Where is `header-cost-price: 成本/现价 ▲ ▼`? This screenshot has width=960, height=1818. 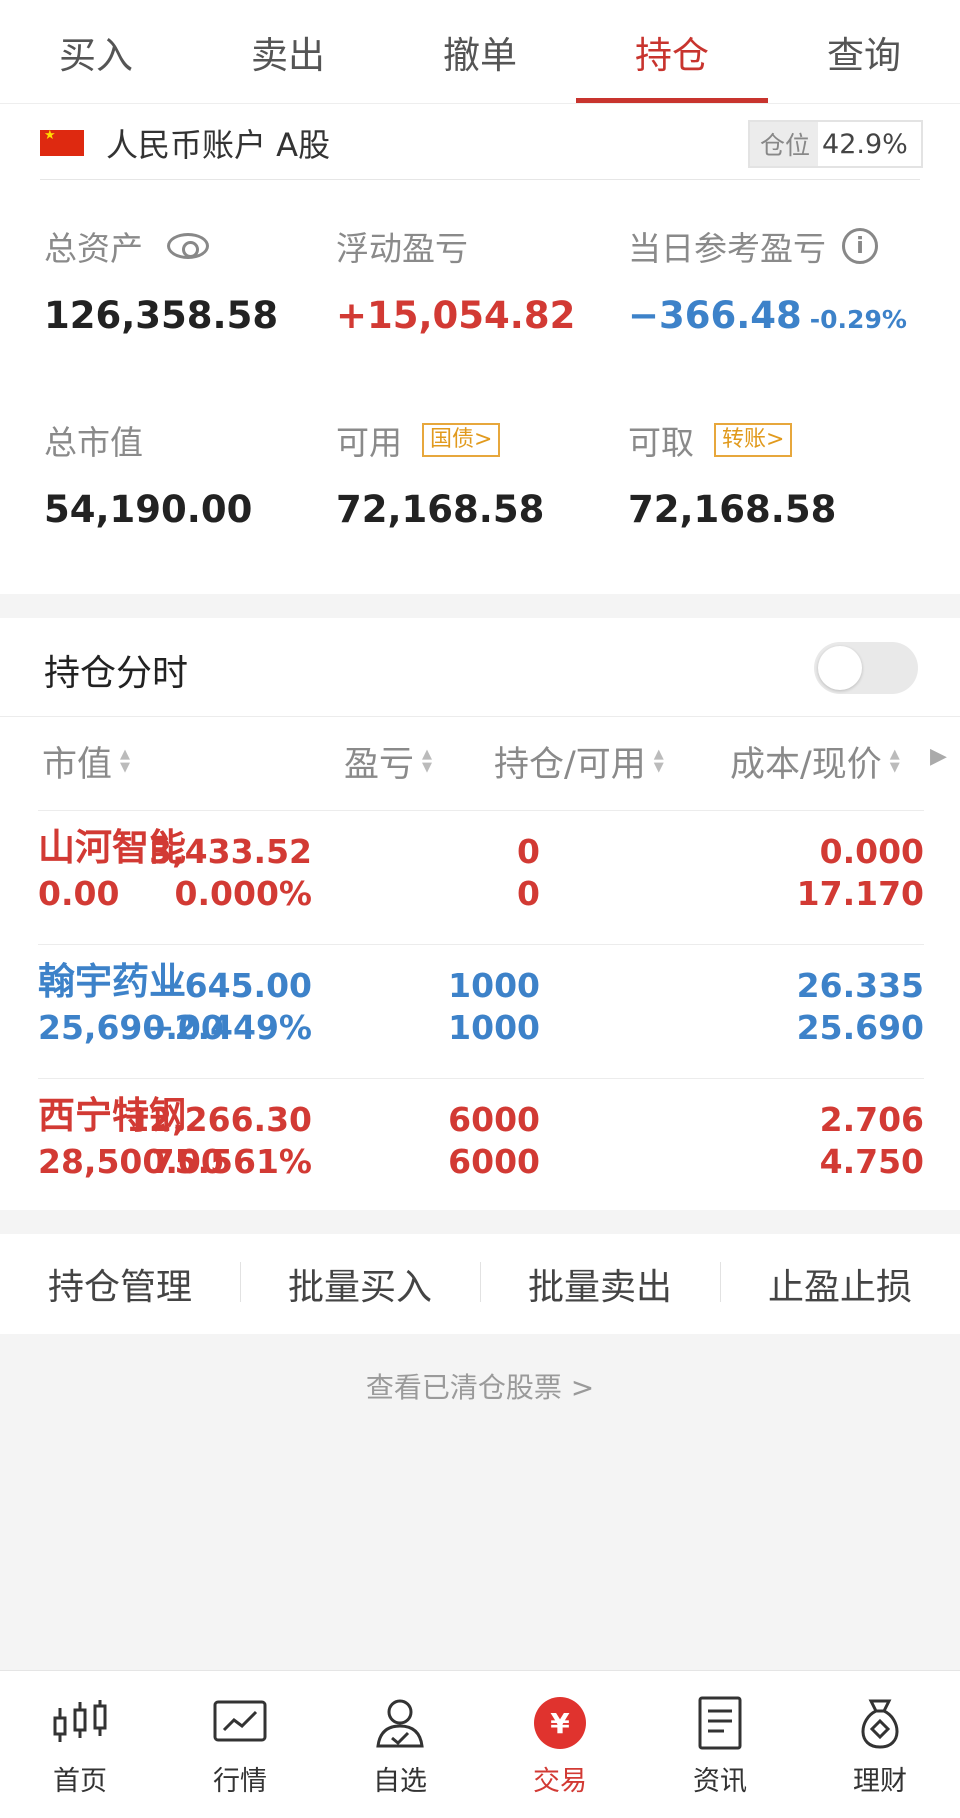
header-cost-price: 成本/现价 ▲ ▼ is located at coordinates (815, 761).